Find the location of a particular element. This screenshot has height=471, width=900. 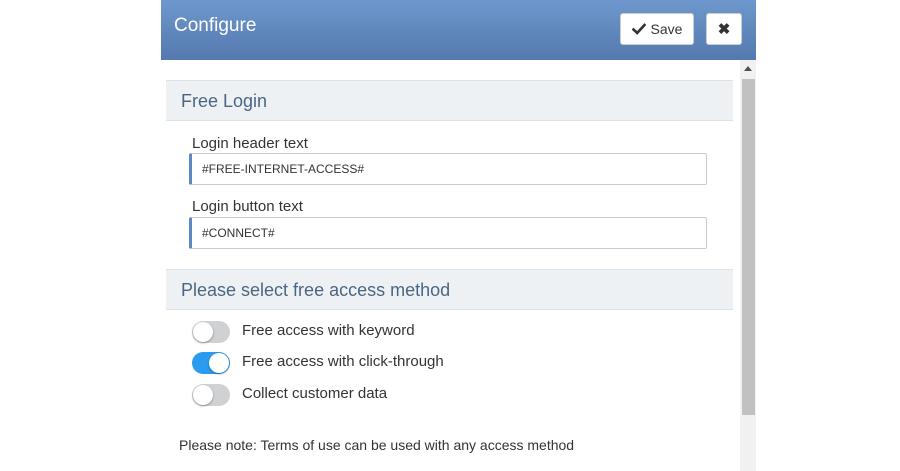

dialog-title: Configure is located at coordinates (215, 25).